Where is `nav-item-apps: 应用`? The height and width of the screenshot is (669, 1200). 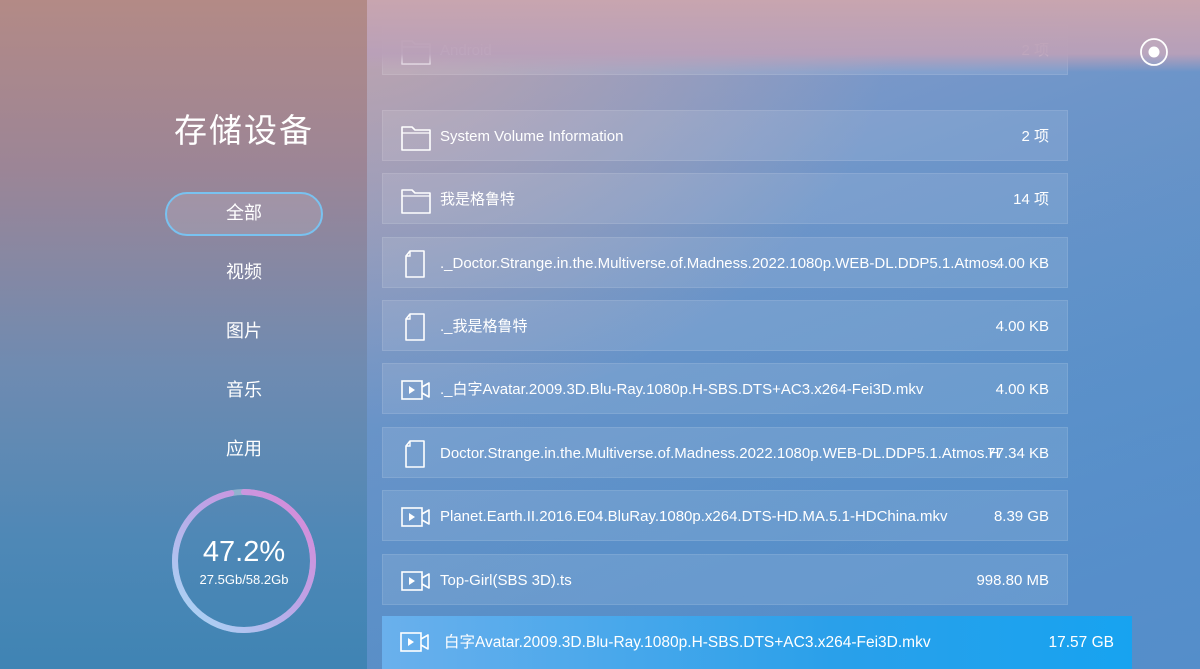 nav-item-apps: 应用 is located at coordinates (244, 450).